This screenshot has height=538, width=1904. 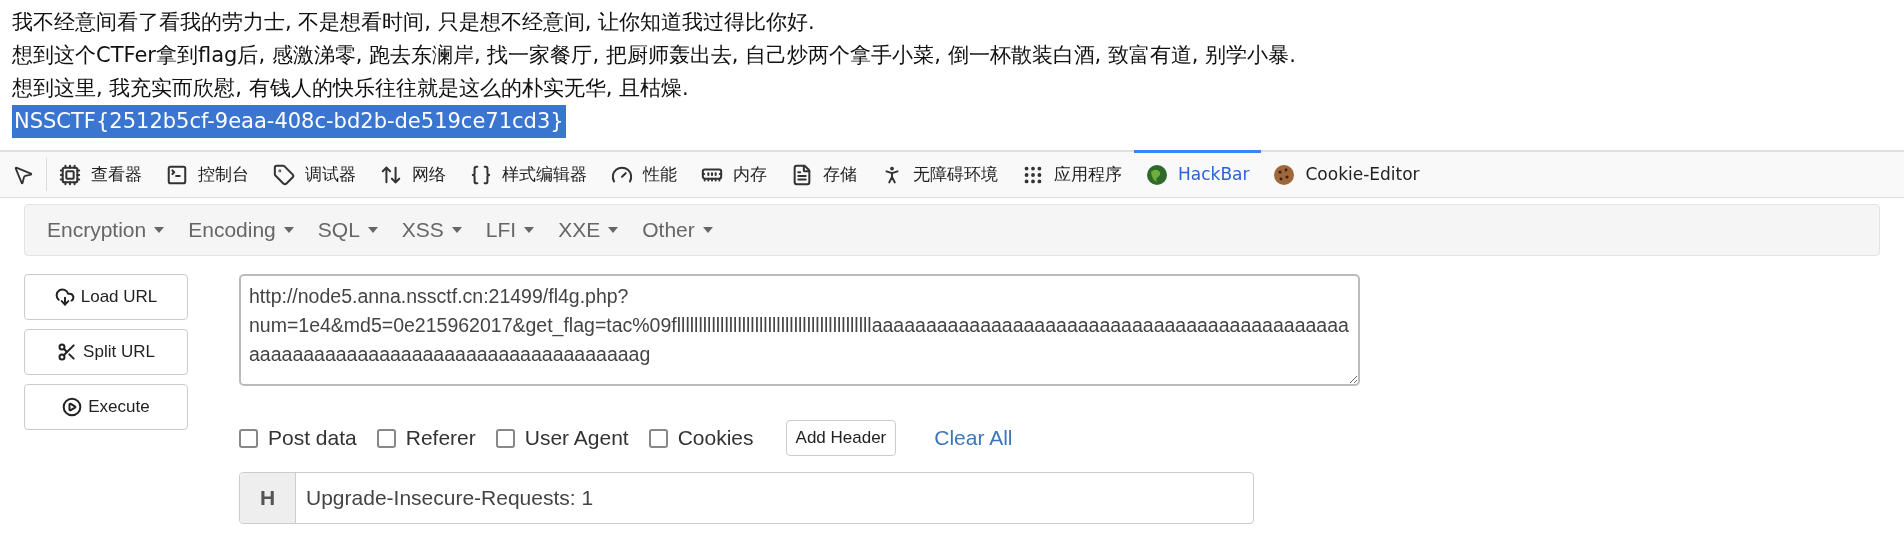 I want to click on devtools-tab: 控制台, so click(x=207, y=173).